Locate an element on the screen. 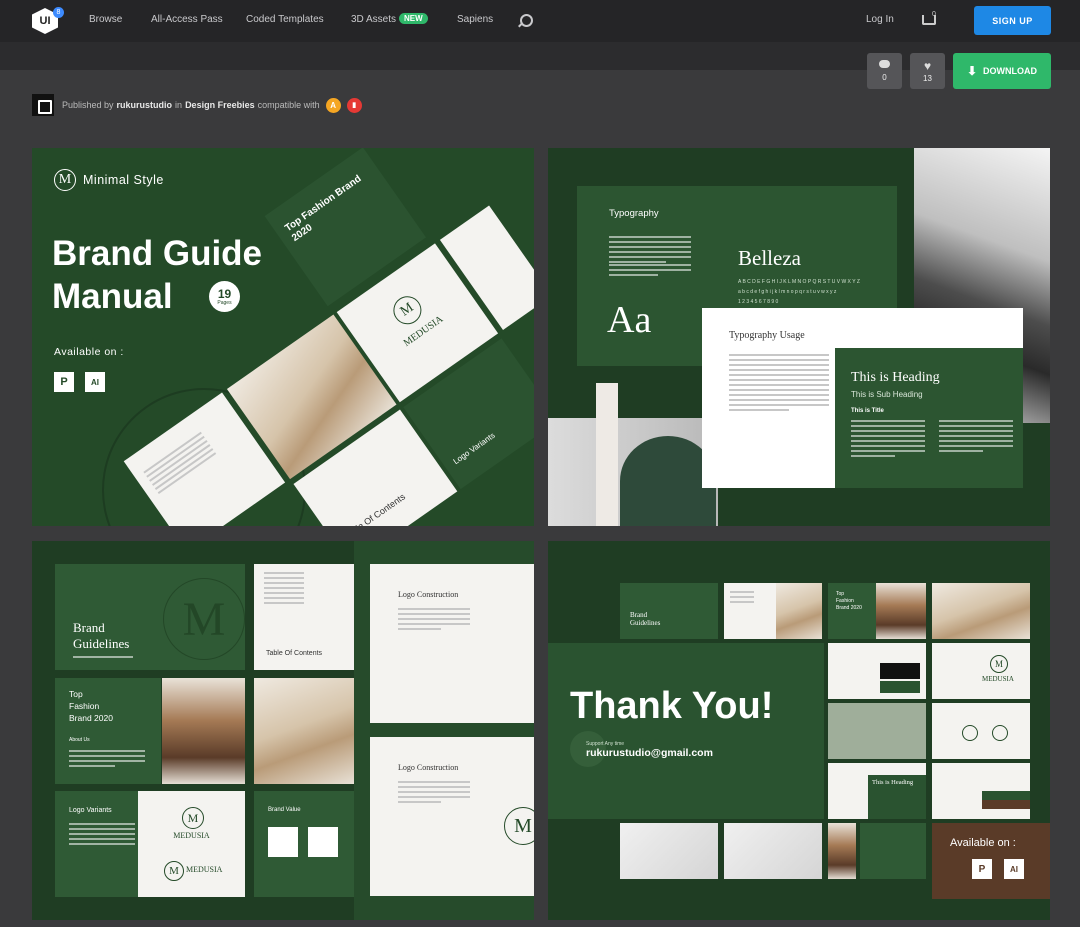 The image size is (1080, 927). page-brand-2020-text: Brand 2020 is located at coordinates (91, 718).